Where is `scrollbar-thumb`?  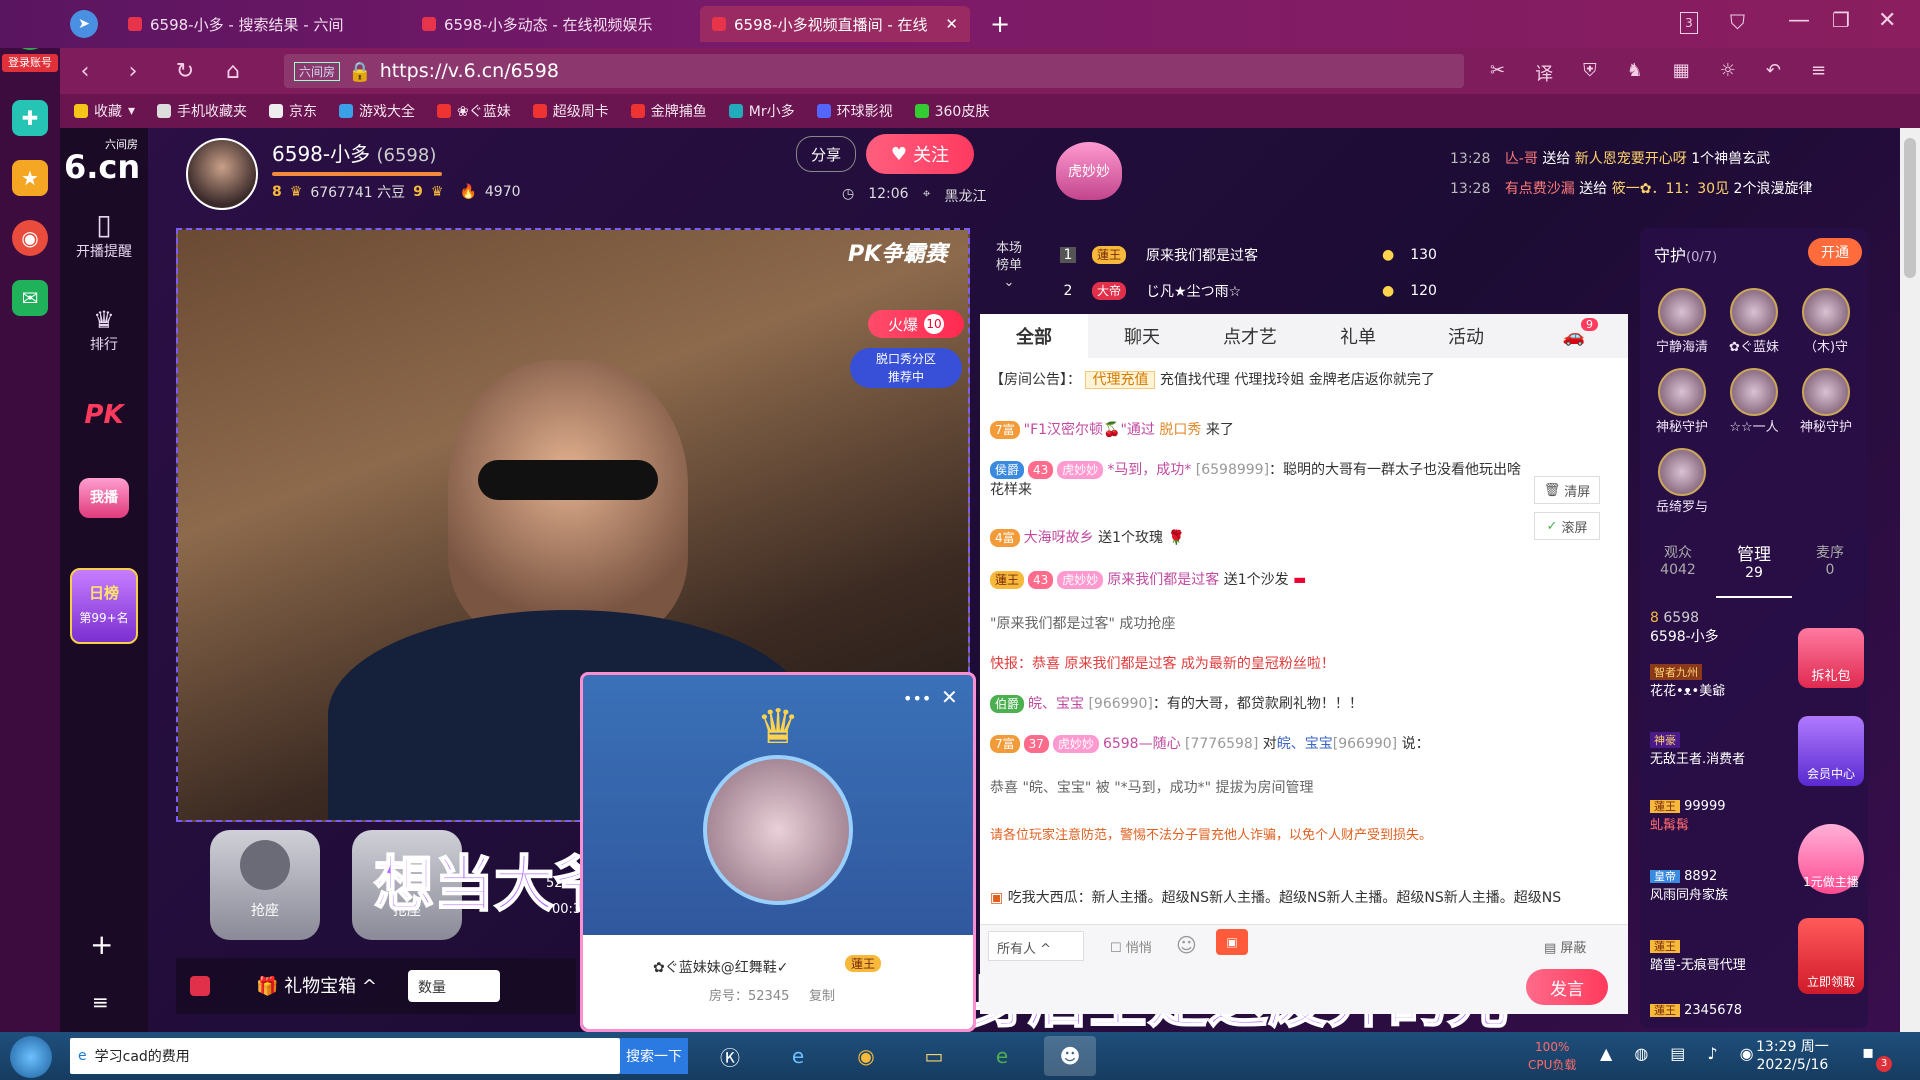 scrollbar-thumb is located at coordinates (1910, 208).